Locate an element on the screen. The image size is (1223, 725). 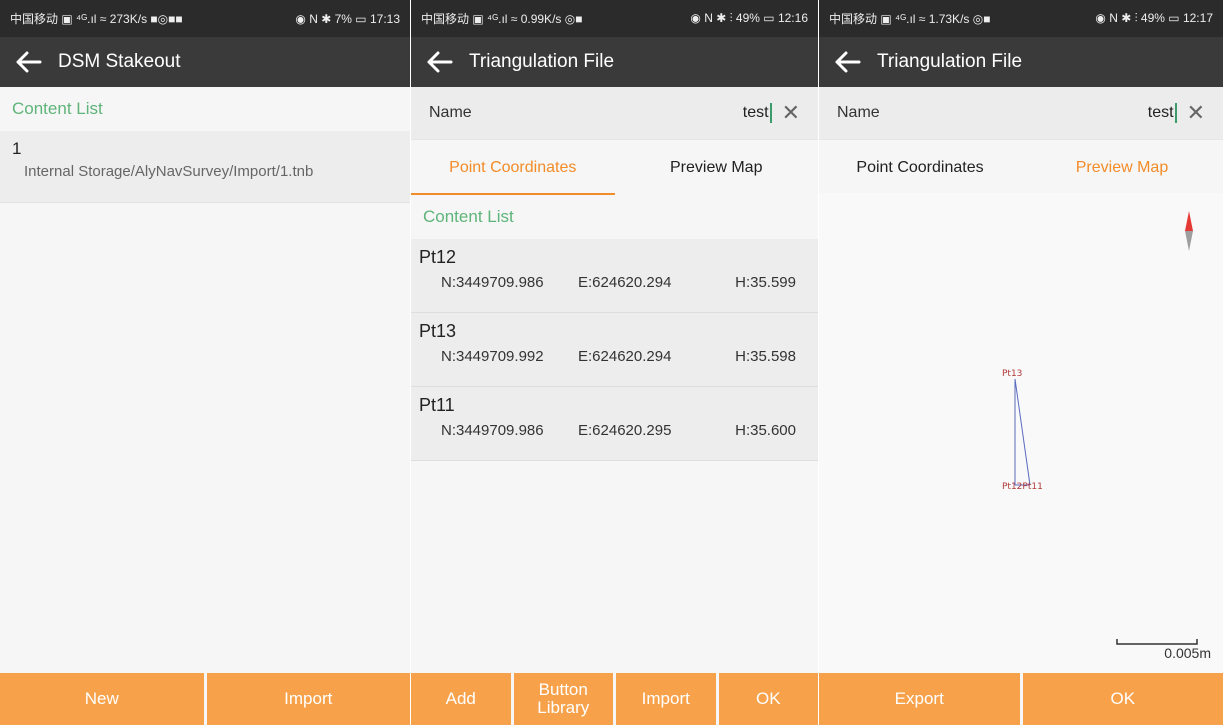
height: H:35.600 is located at coordinates (765, 430).